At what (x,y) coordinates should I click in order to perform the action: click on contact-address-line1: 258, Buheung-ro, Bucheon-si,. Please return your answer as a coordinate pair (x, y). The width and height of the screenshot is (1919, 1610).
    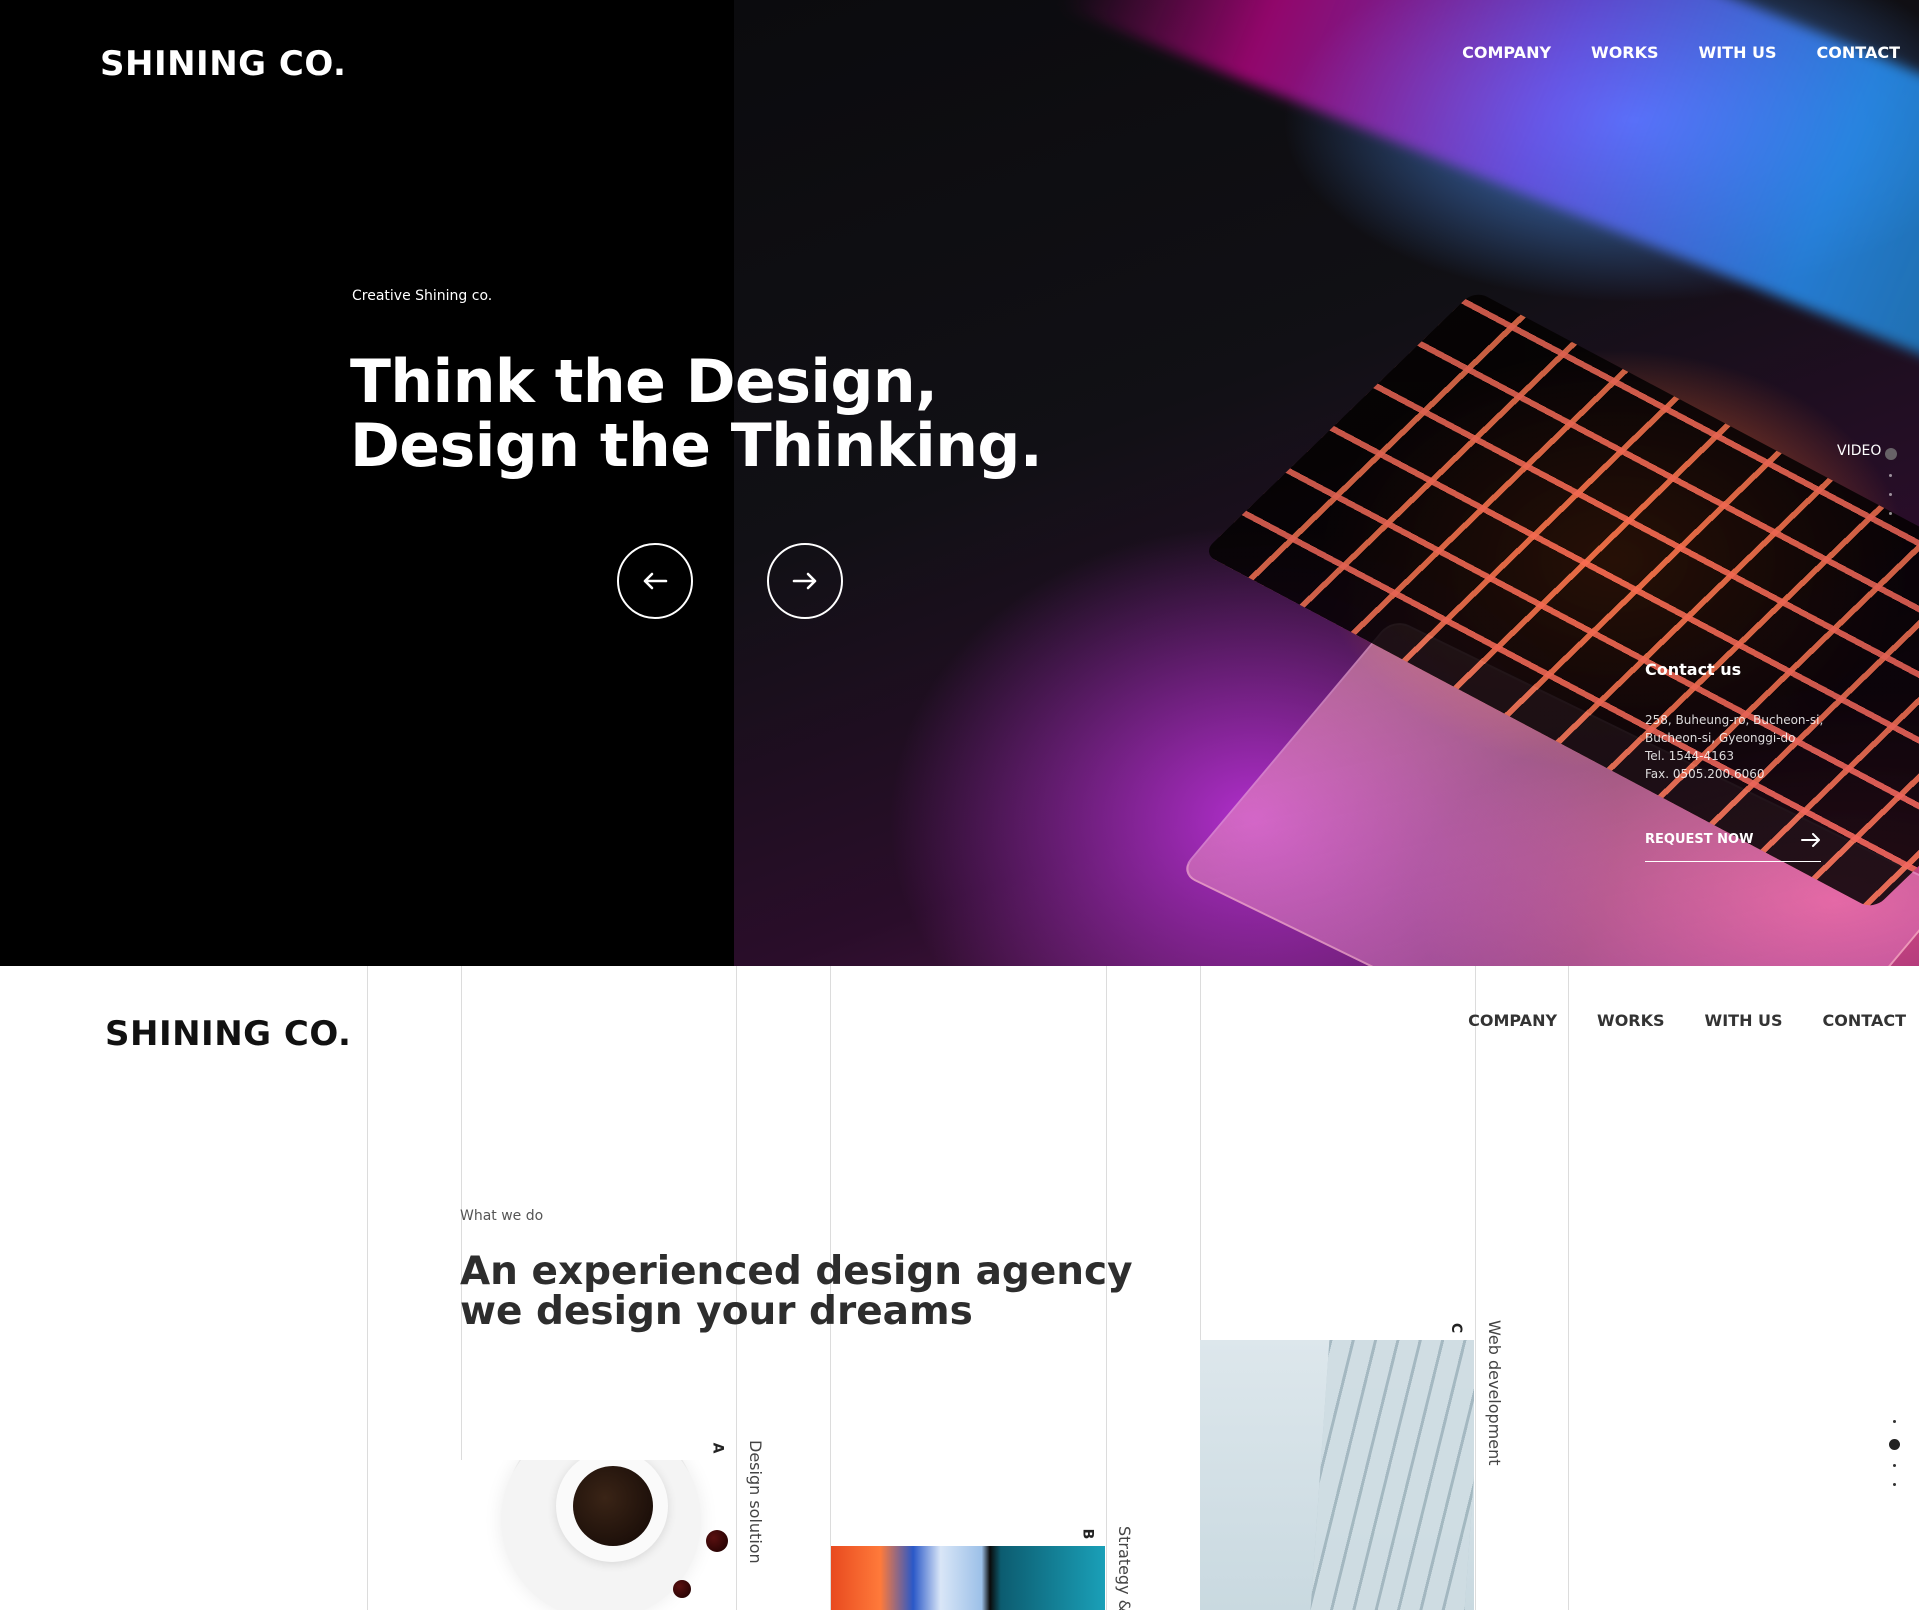
    Looking at the image, I should click on (1734, 720).